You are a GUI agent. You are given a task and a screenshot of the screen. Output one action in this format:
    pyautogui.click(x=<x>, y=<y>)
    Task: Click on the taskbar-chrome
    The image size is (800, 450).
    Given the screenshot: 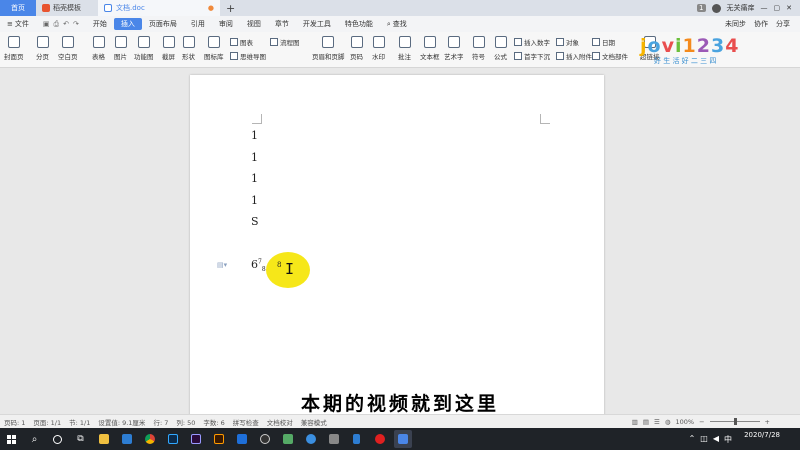 What is the action you would take?
    pyautogui.click(x=150, y=439)
    